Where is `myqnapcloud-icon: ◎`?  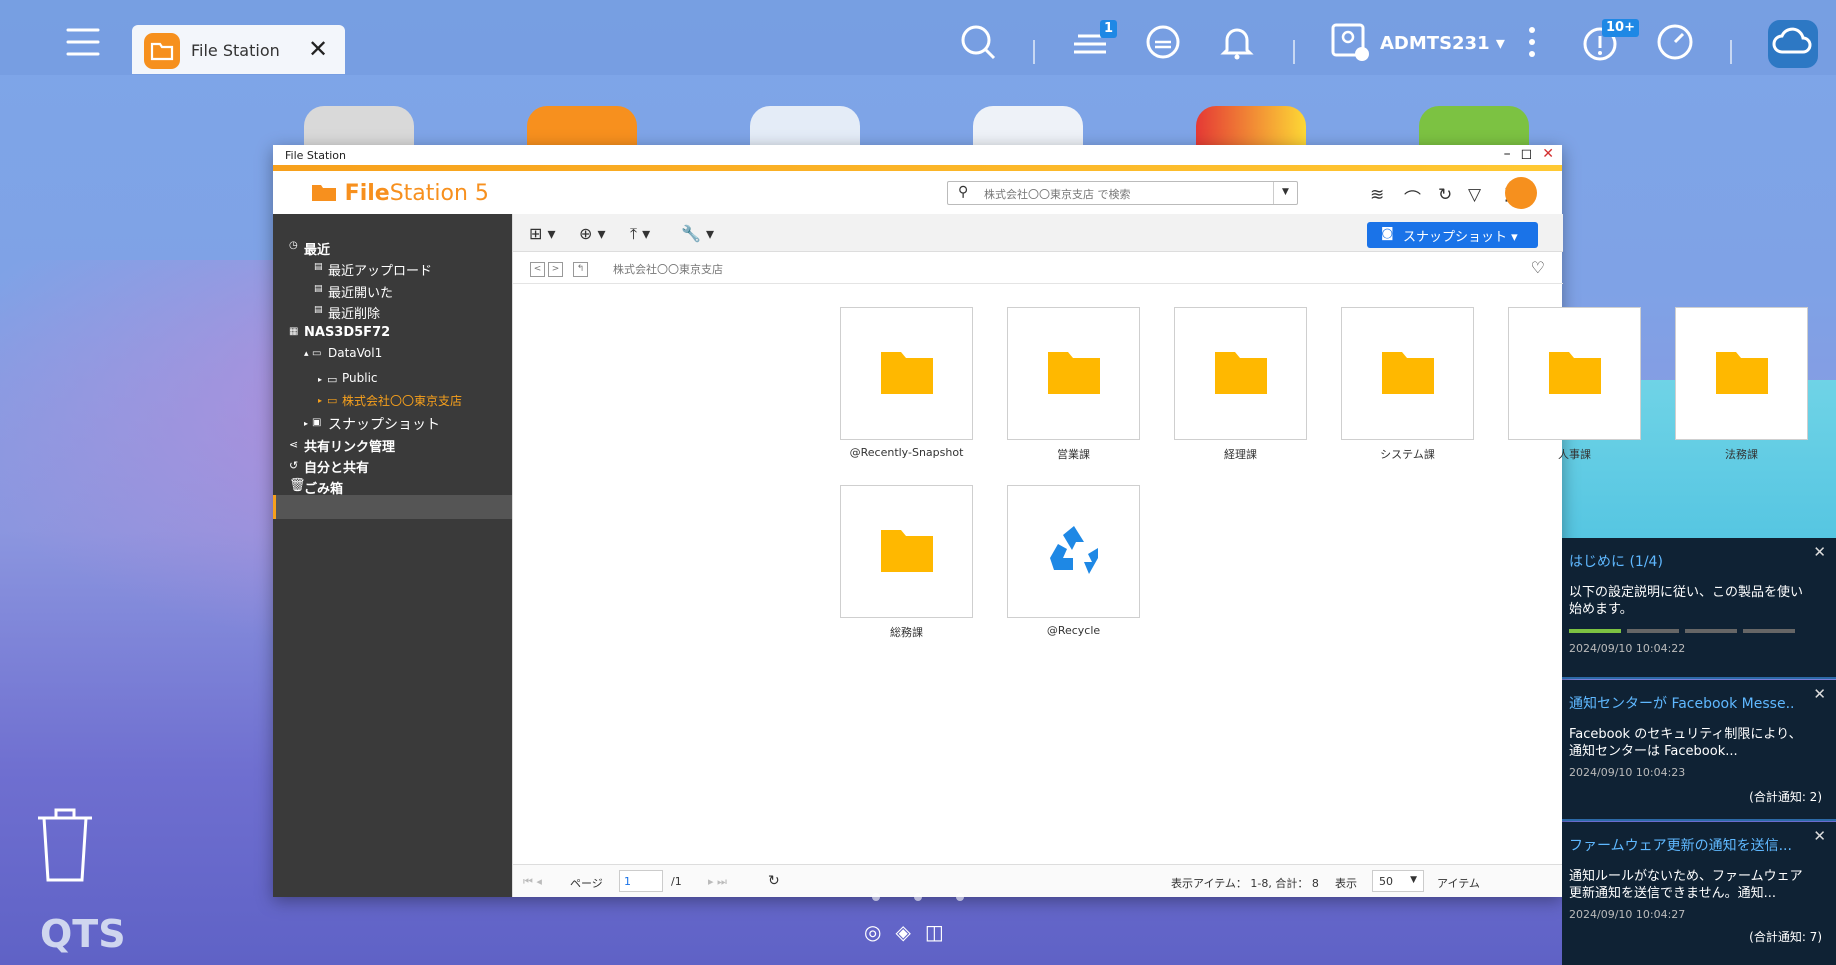
myqnapcloud-icon: ◎ is located at coordinates (872, 932).